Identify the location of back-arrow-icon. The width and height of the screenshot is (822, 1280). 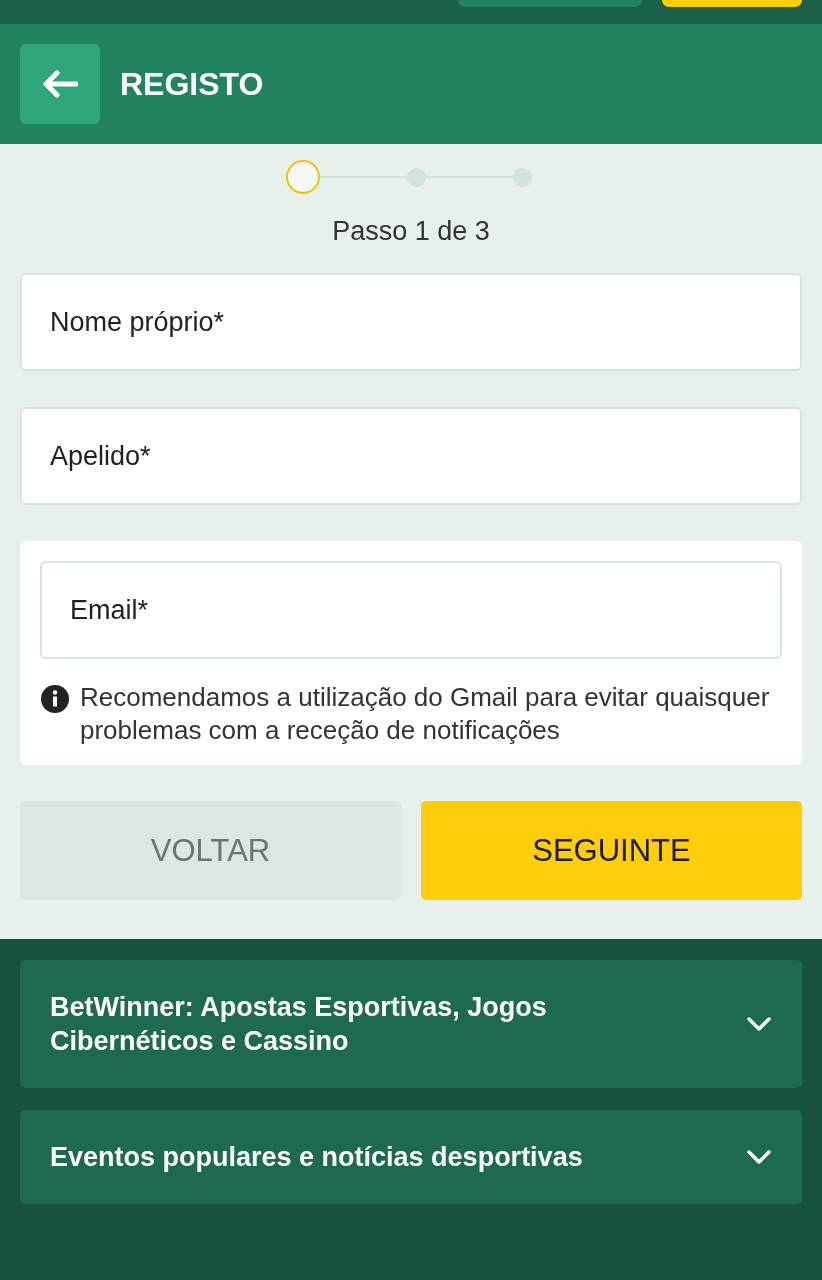
(60, 84).